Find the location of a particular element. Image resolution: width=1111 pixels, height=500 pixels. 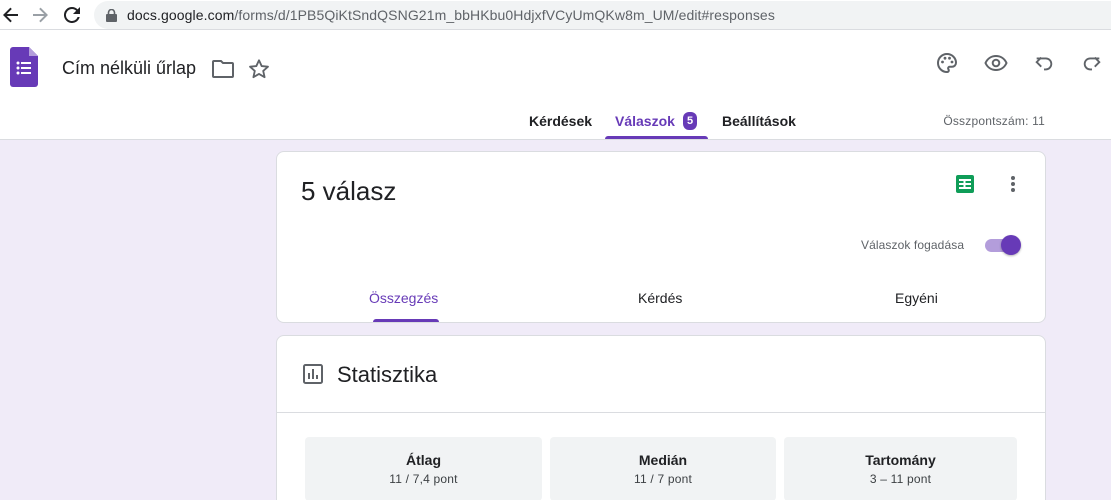

divider is located at coordinates (661, 412).